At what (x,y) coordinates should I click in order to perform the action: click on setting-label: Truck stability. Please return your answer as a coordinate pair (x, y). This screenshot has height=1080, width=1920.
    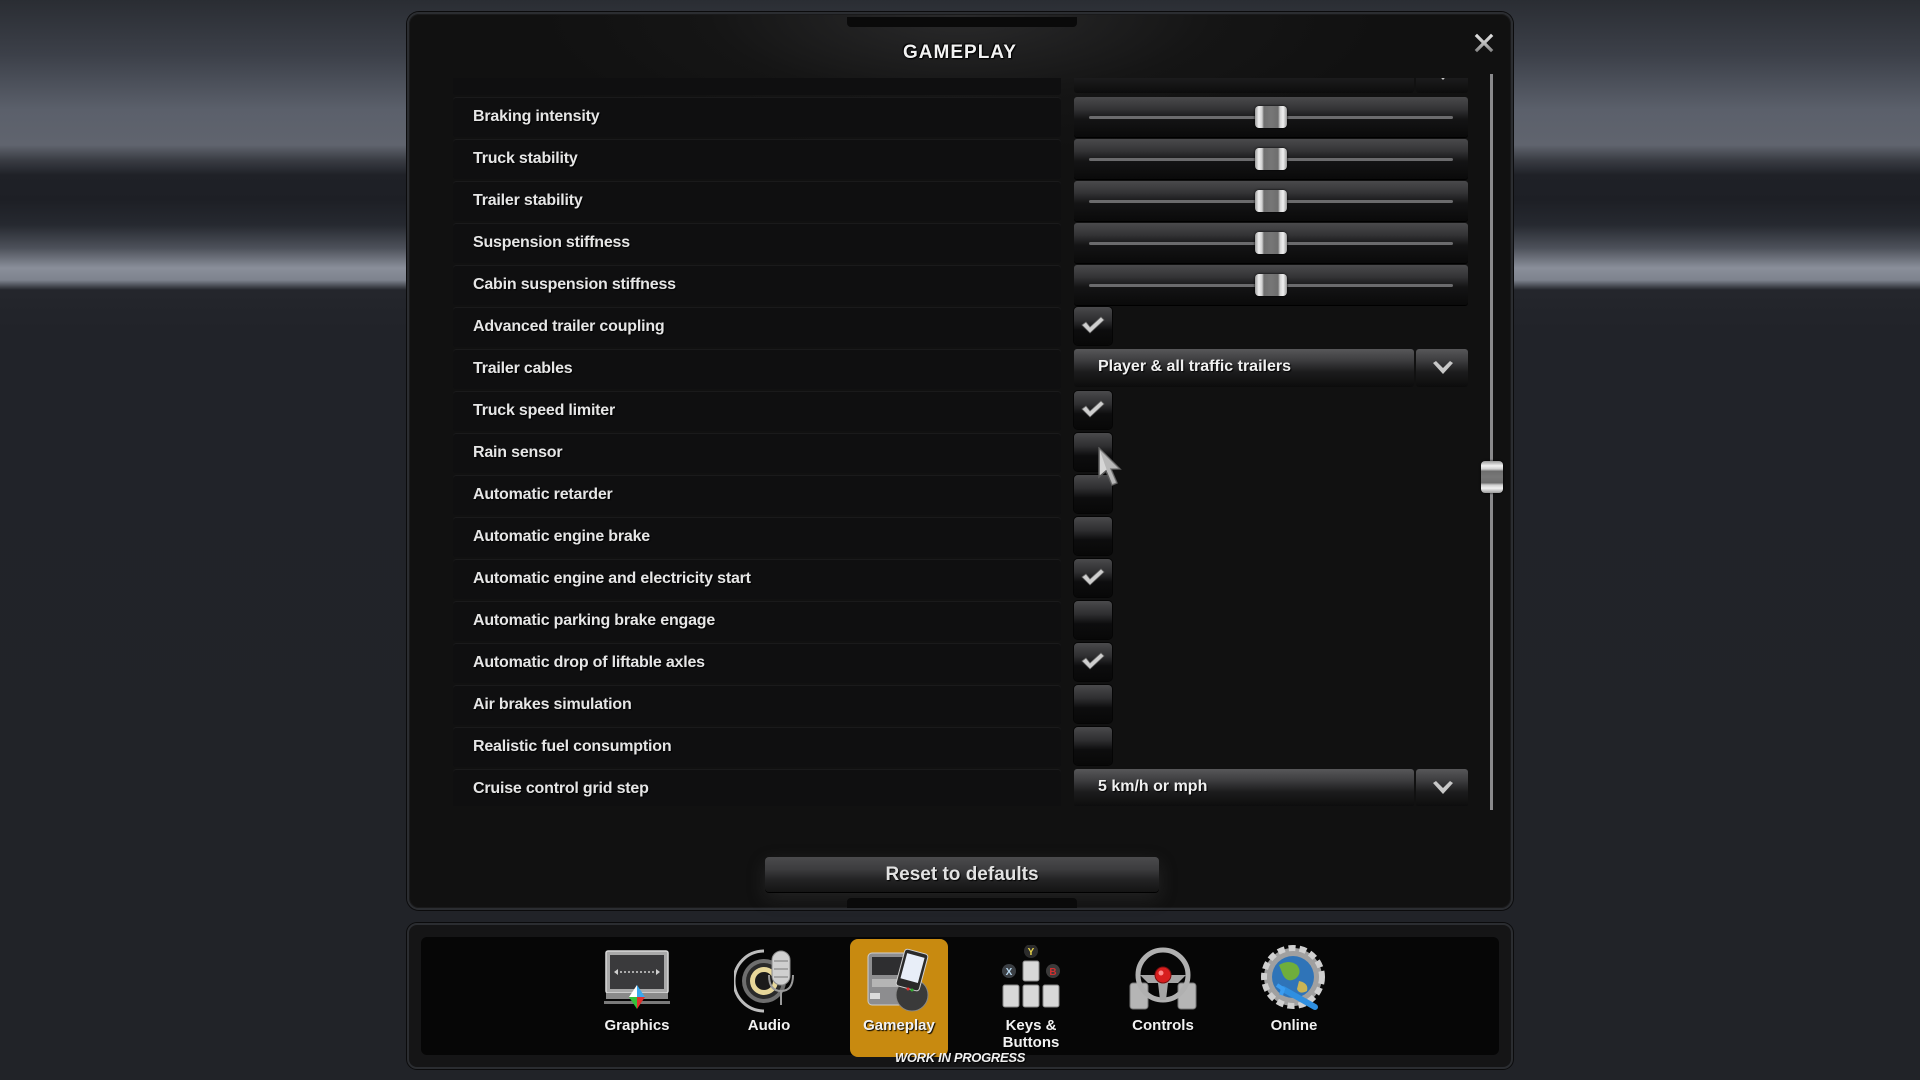
    Looking at the image, I should click on (525, 158).